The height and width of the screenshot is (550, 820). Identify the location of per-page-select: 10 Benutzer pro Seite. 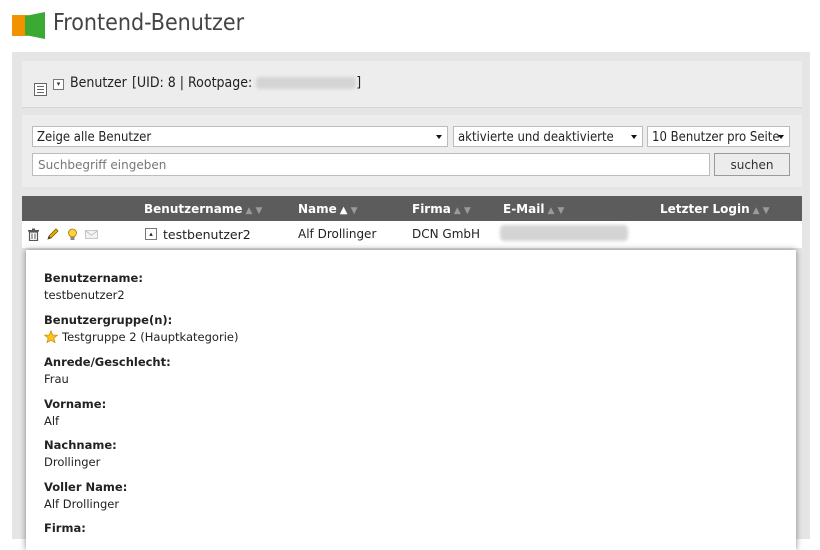
(718, 136).